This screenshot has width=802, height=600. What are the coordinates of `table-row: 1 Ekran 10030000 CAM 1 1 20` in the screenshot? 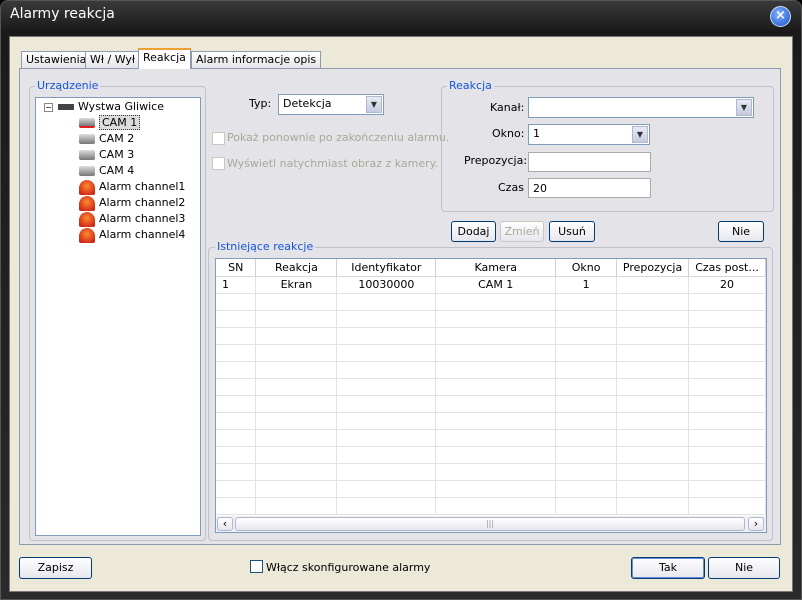 It's located at (491, 285).